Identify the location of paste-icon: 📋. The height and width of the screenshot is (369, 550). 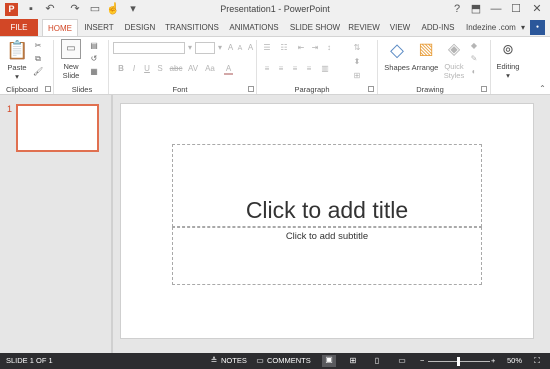
(17, 50).